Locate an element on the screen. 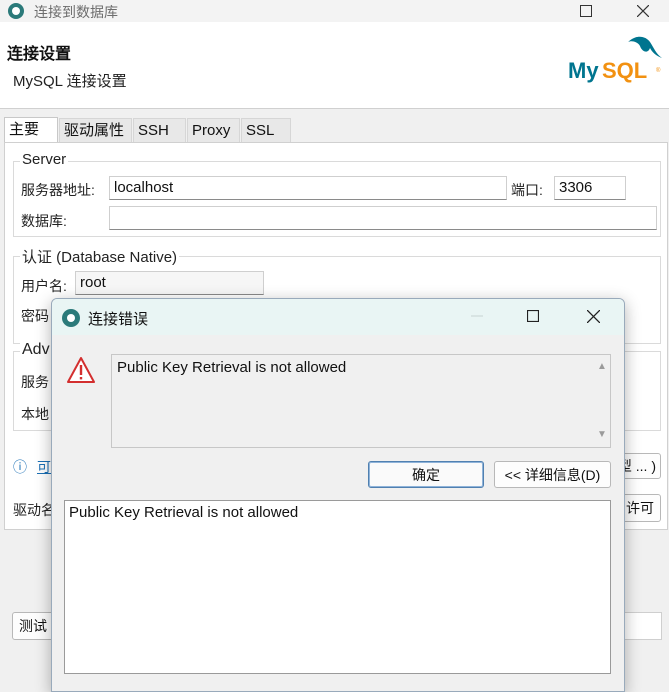  dialog-title: 连接错误 is located at coordinates (118, 319).